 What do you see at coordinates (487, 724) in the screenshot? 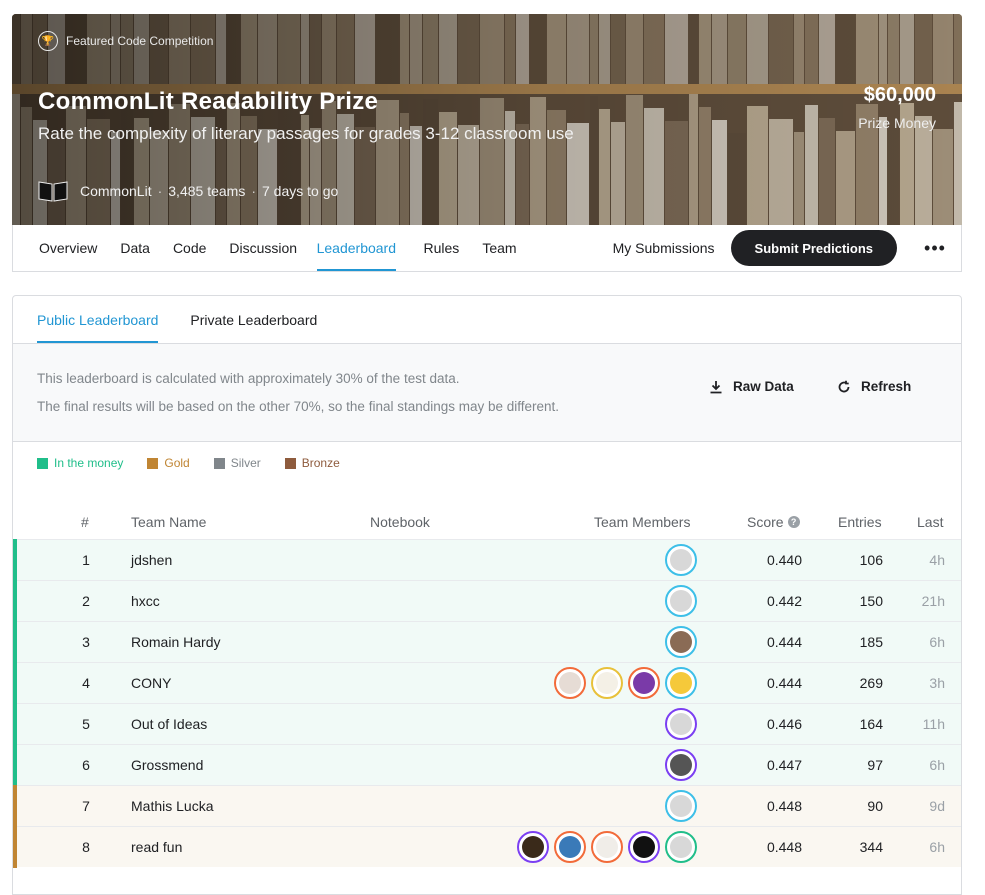
I see `table-row: 5 Out of Ideas 0.446 164 11h` at bounding box center [487, 724].